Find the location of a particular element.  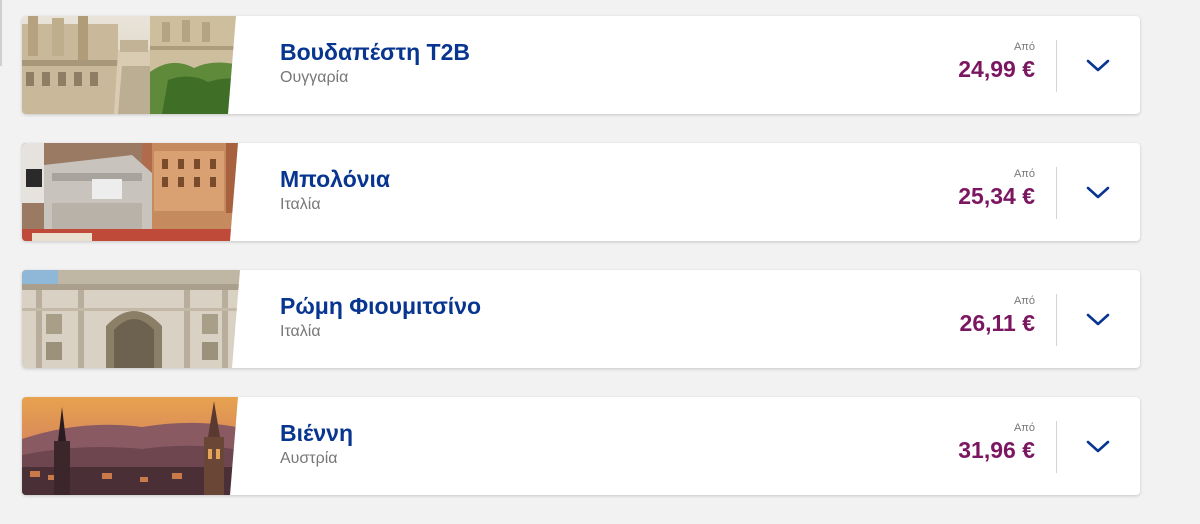

destination-city: Μπολόνια is located at coordinates (335, 179).